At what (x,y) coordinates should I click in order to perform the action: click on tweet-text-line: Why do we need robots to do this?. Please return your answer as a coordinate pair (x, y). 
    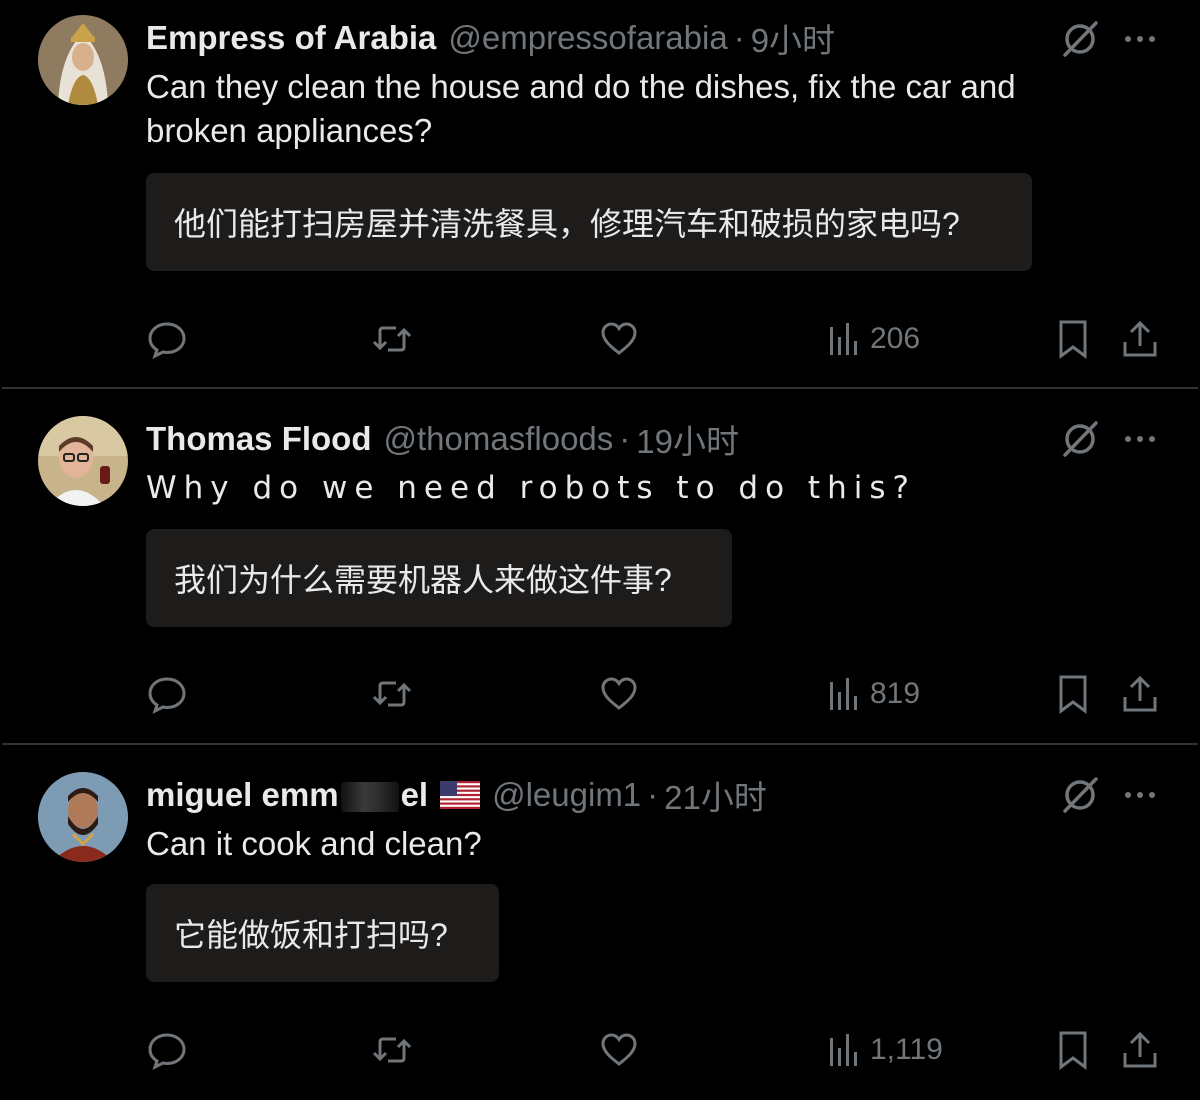
    Looking at the image, I should click on (531, 488).